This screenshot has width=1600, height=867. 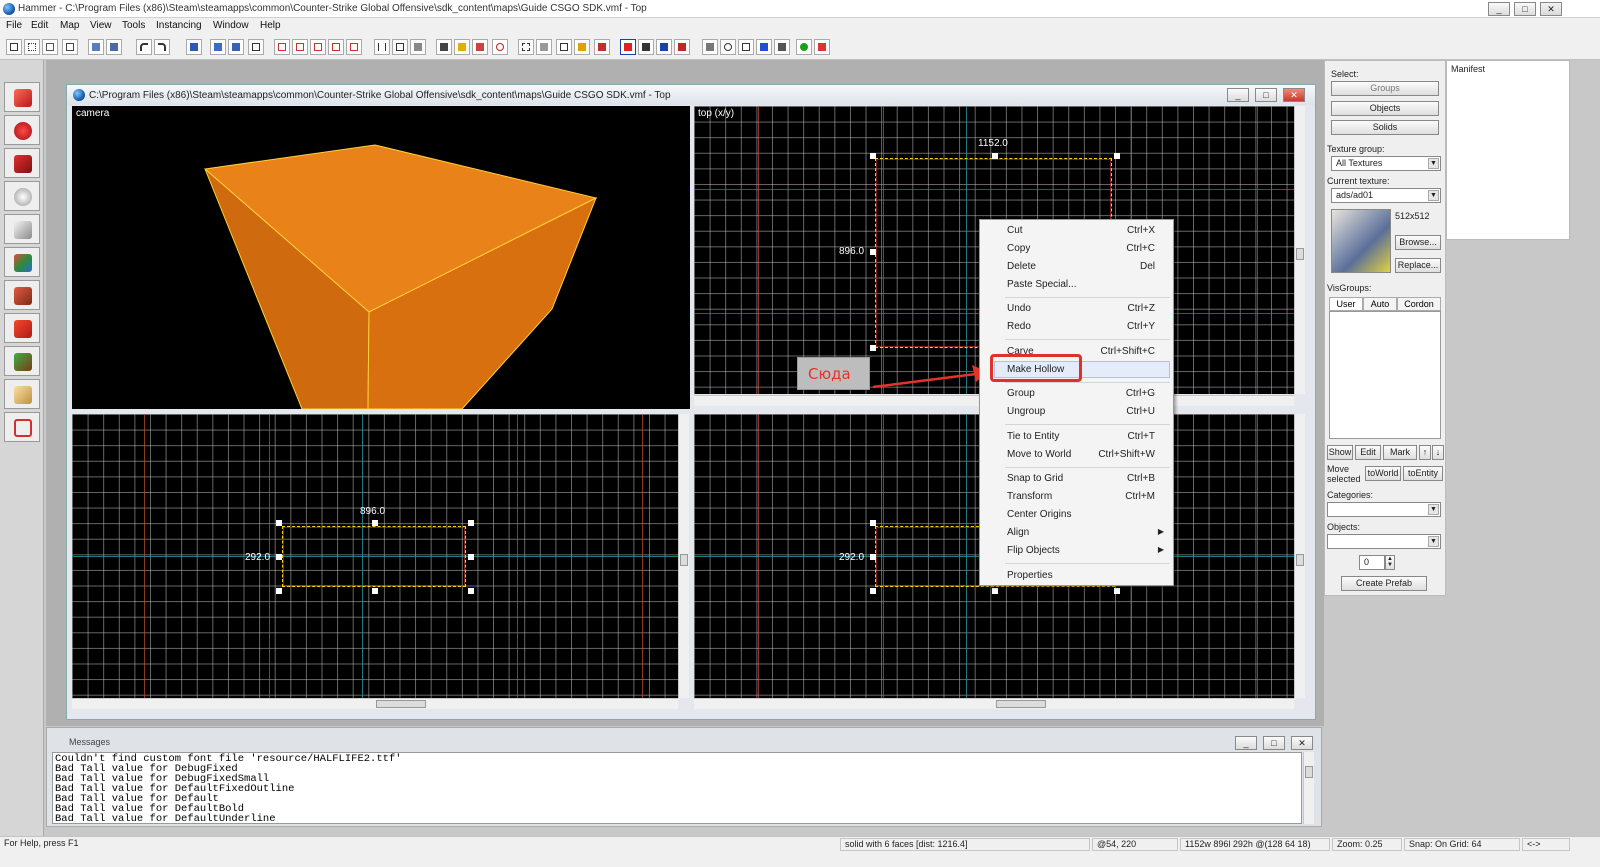 I want to click on entity-report-button, so click(x=710, y=47).